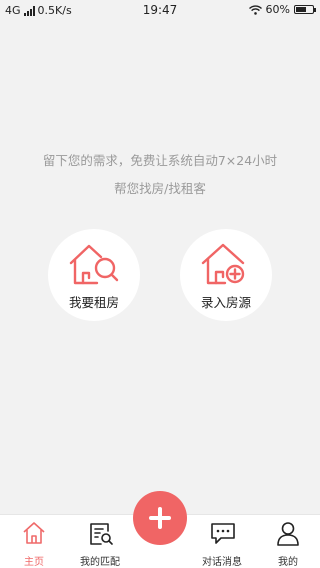 The width and height of the screenshot is (320, 568). What do you see at coordinates (160, 188) in the screenshot?
I see `tagline-line-2: 帮您找房/找租客` at bounding box center [160, 188].